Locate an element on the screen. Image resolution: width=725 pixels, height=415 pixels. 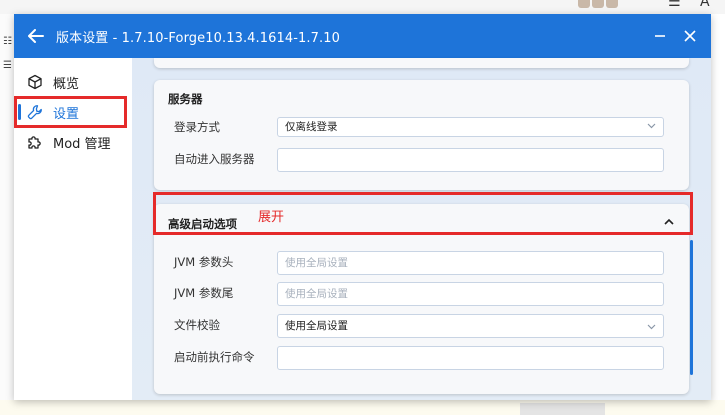
sidebar-item-mod-management: Mod 管理 is located at coordinates (73, 142).